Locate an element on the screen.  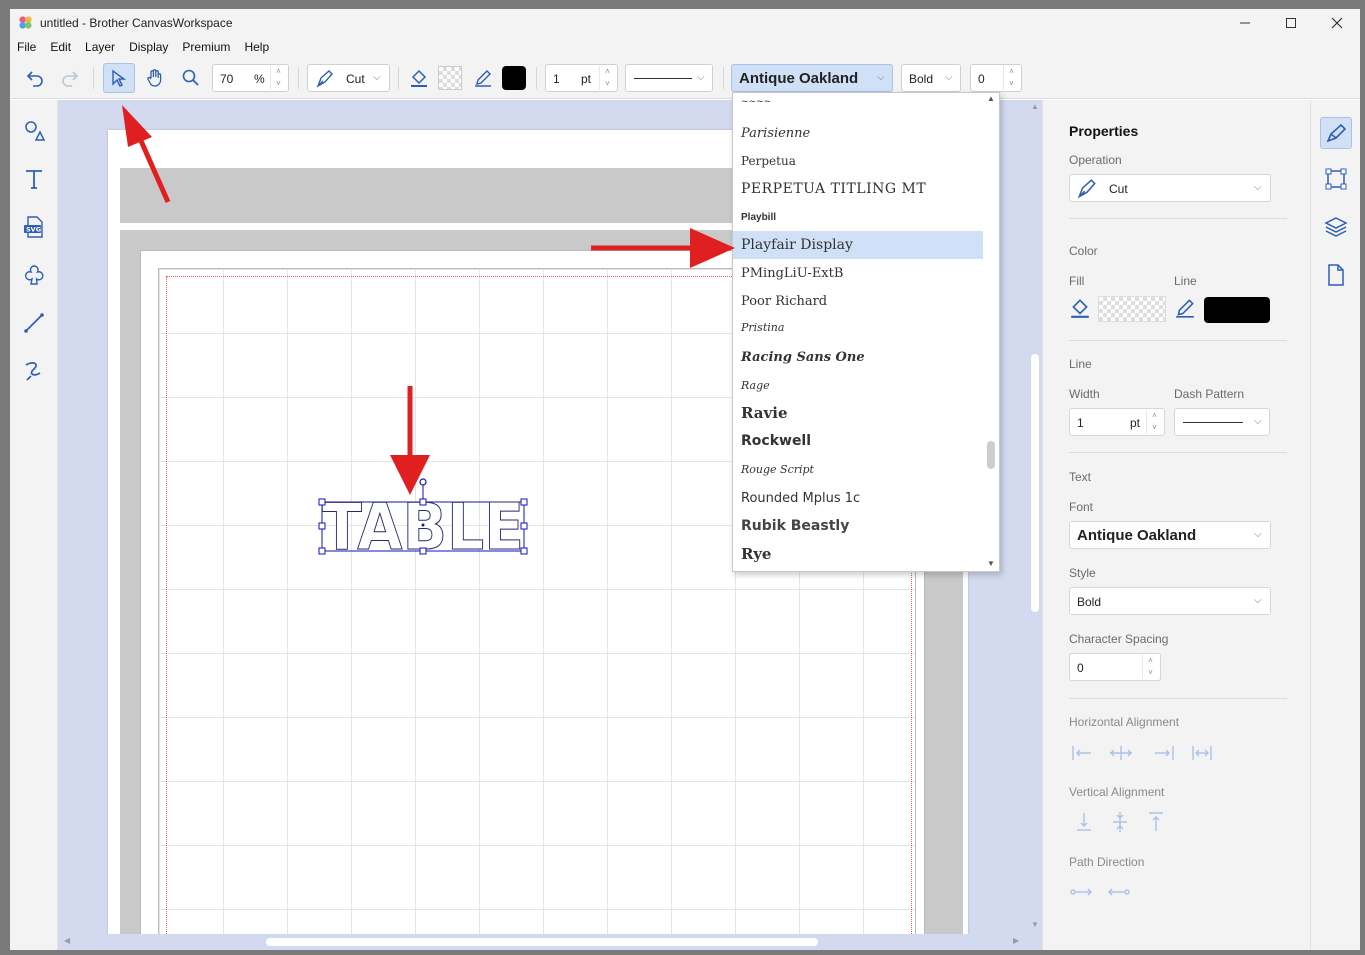
line-width-field: 1 pt ˄ ˅ is located at coordinates (581, 78).